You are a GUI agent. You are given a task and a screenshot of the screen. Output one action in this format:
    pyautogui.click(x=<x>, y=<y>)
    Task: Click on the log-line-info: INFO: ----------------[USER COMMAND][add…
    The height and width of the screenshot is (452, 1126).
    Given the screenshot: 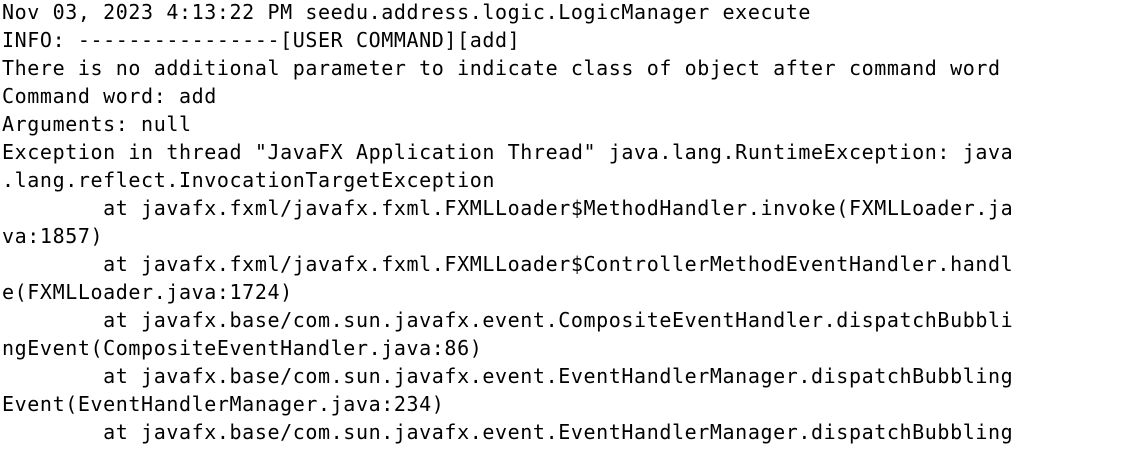 What is the action you would take?
    pyautogui.click(x=261, y=40)
    